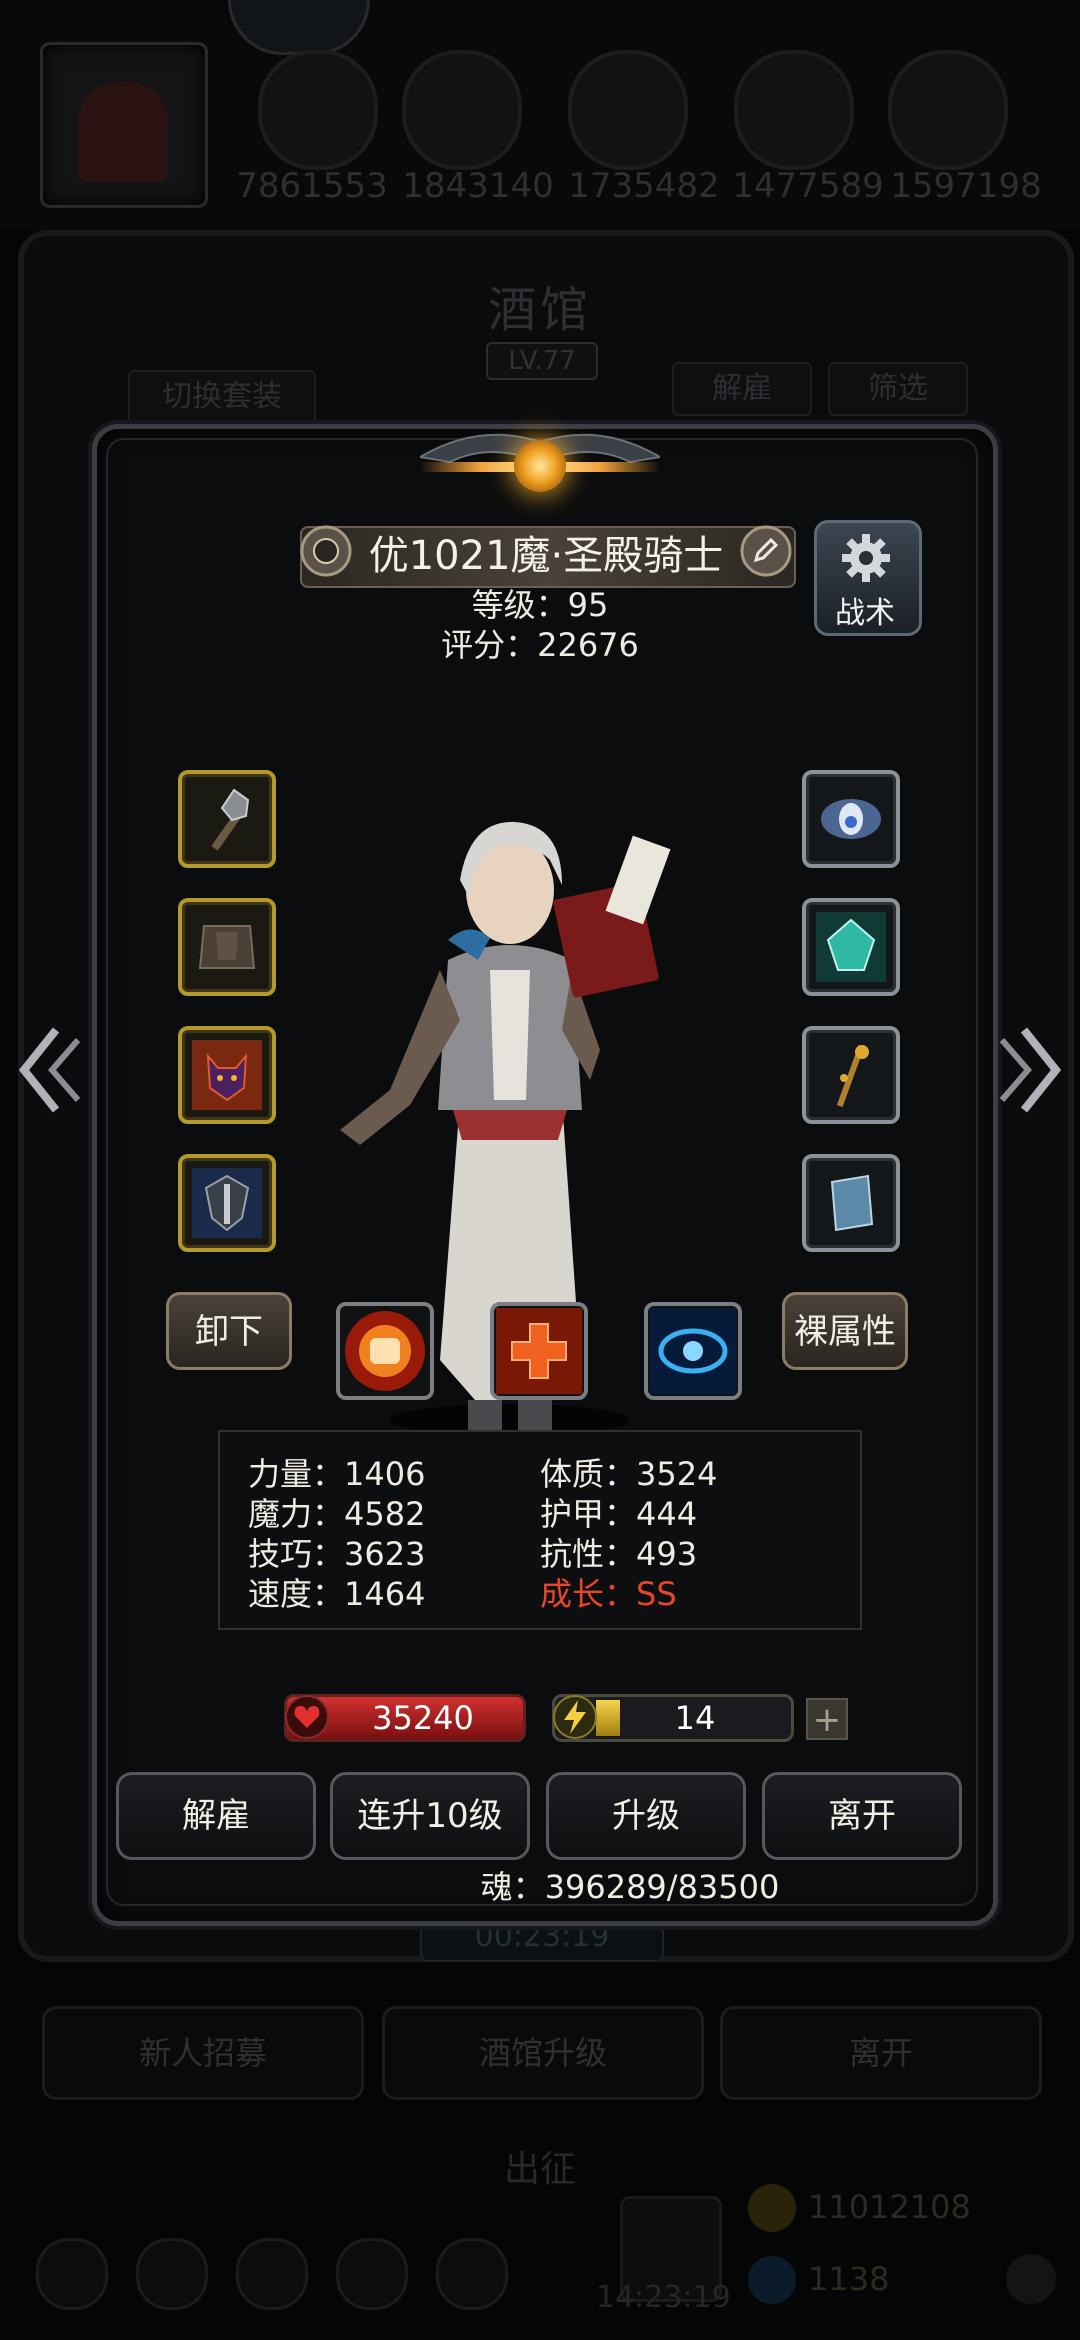 This screenshot has height=2340, width=1080. I want to click on gauntlet-armor-icon, so click(227, 947).